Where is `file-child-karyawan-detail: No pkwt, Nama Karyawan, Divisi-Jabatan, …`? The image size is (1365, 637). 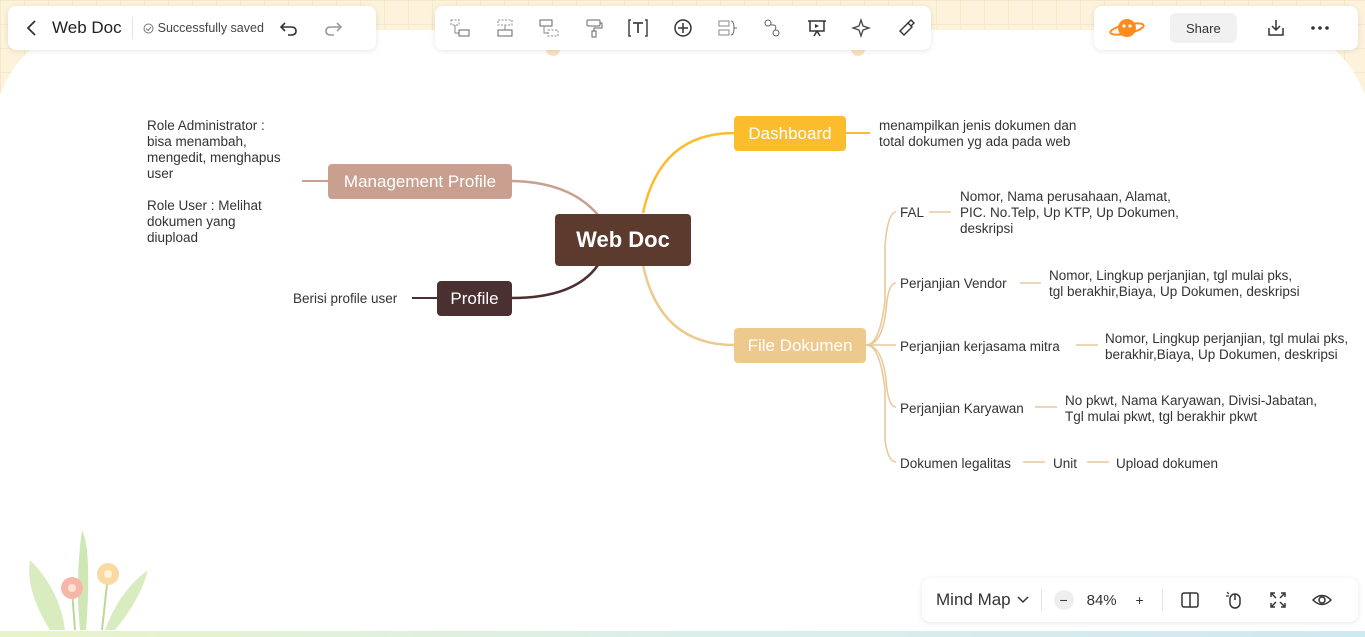
file-child-karyawan-detail: No pkwt, Nama Karyawan, Divisi-Jabatan, … is located at coordinates (1191, 409).